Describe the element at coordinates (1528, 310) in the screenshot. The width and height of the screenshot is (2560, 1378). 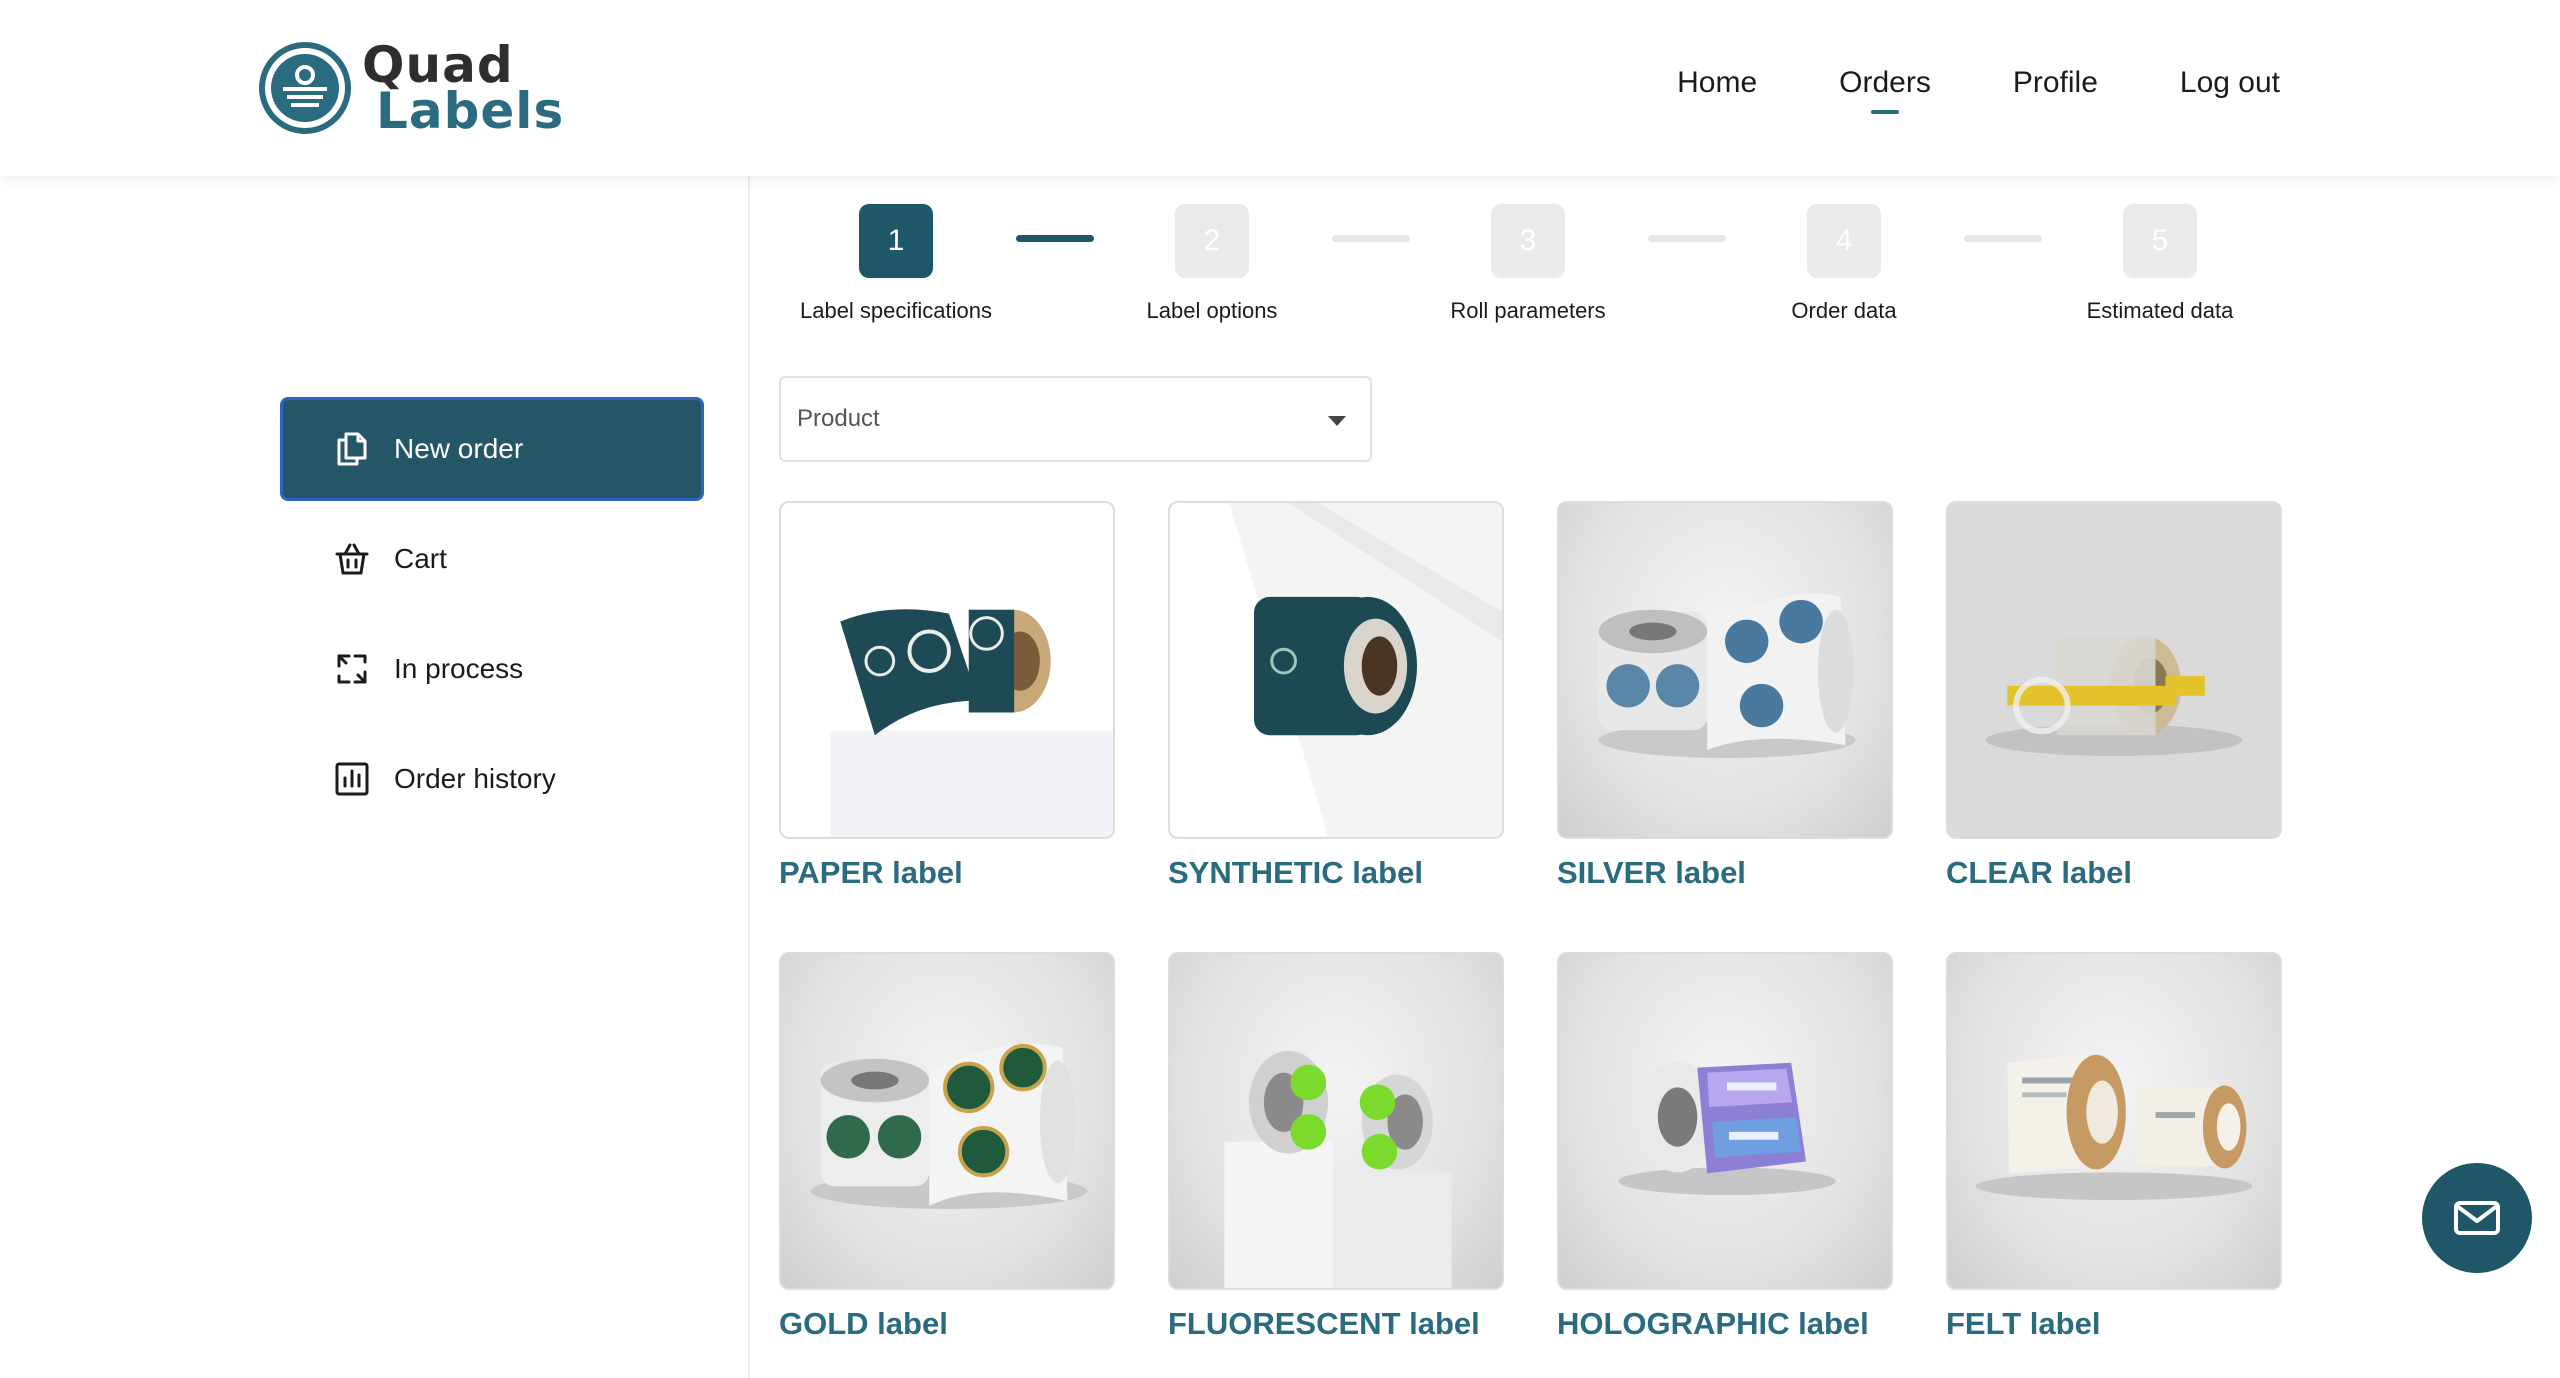
I see `step-label: Roll parameters` at that location.